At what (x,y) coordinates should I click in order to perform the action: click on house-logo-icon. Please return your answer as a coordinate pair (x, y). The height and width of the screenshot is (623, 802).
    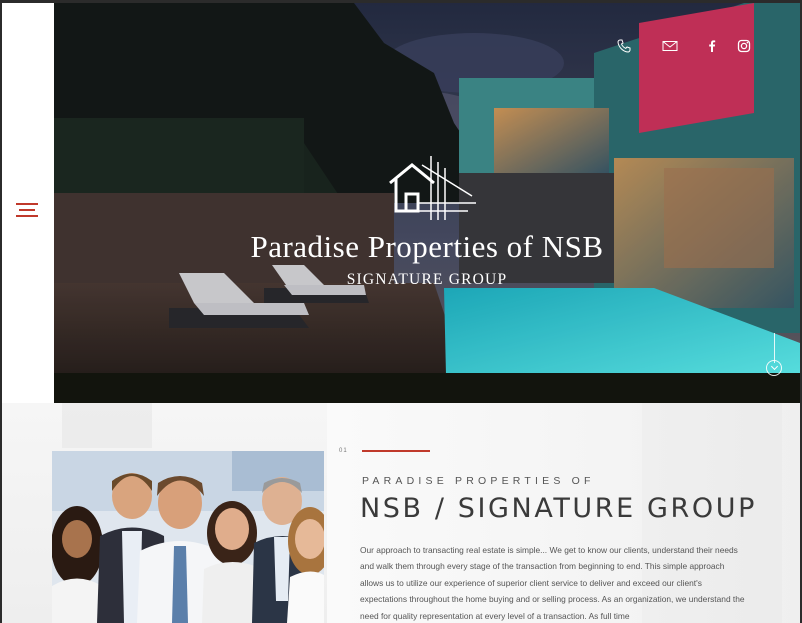
    Looking at the image, I should click on (433, 189).